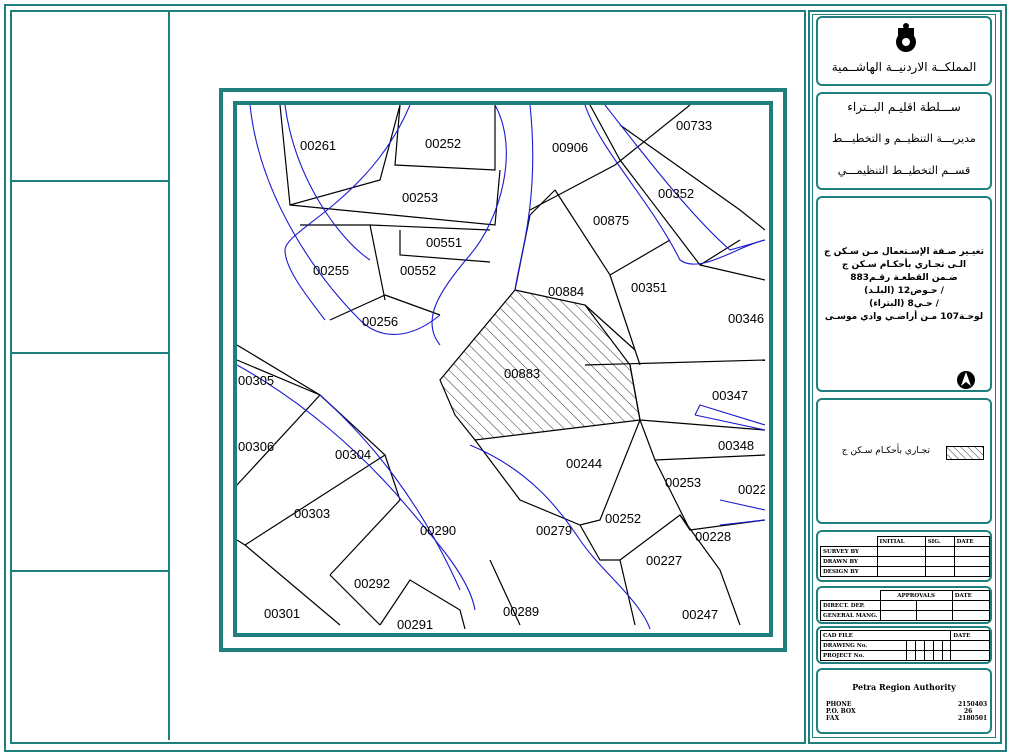  I want to click on legend-label: تجـاري بأحكـام سـكن ج, so click(885, 451).